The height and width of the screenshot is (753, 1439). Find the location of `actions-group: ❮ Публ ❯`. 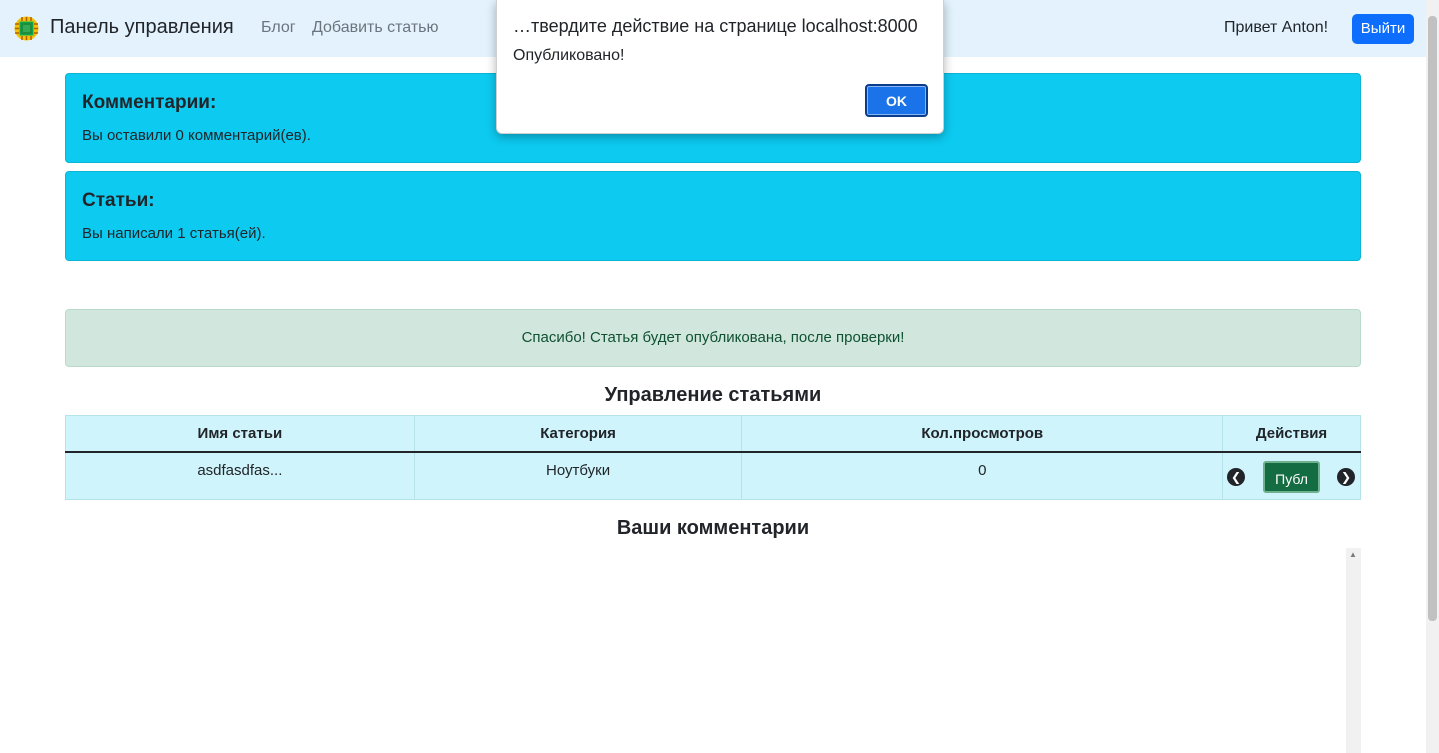

actions-group: ❮ Публ ❯ is located at coordinates (1291, 476).